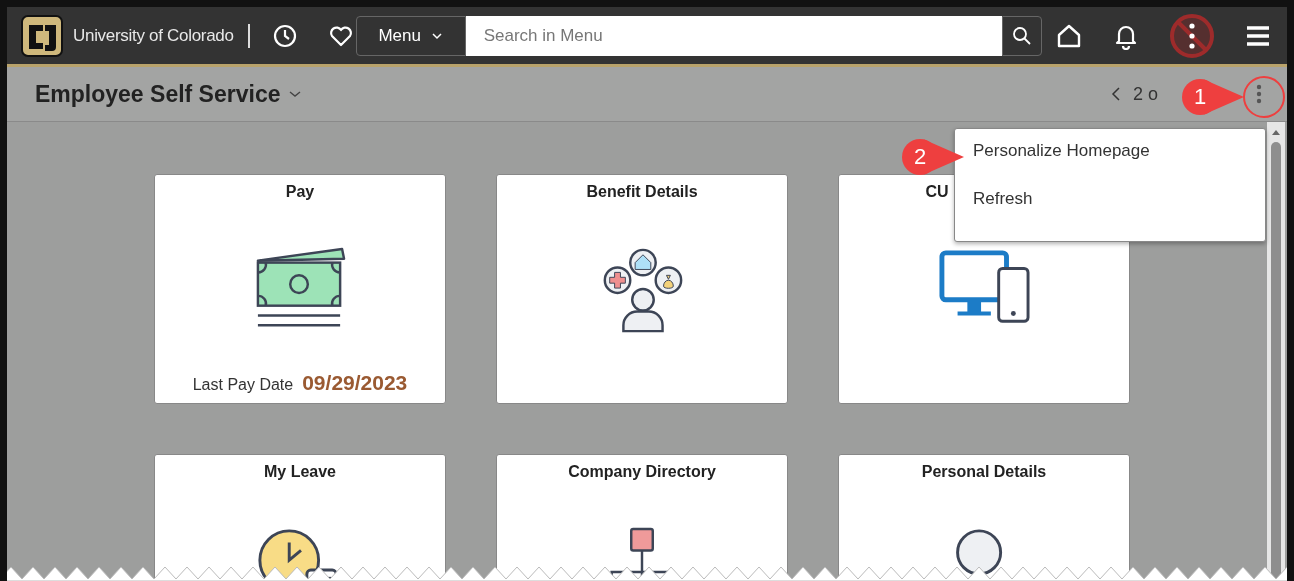 The image size is (1294, 581). I want to click on previous-page-icon, so click(1116, 94).